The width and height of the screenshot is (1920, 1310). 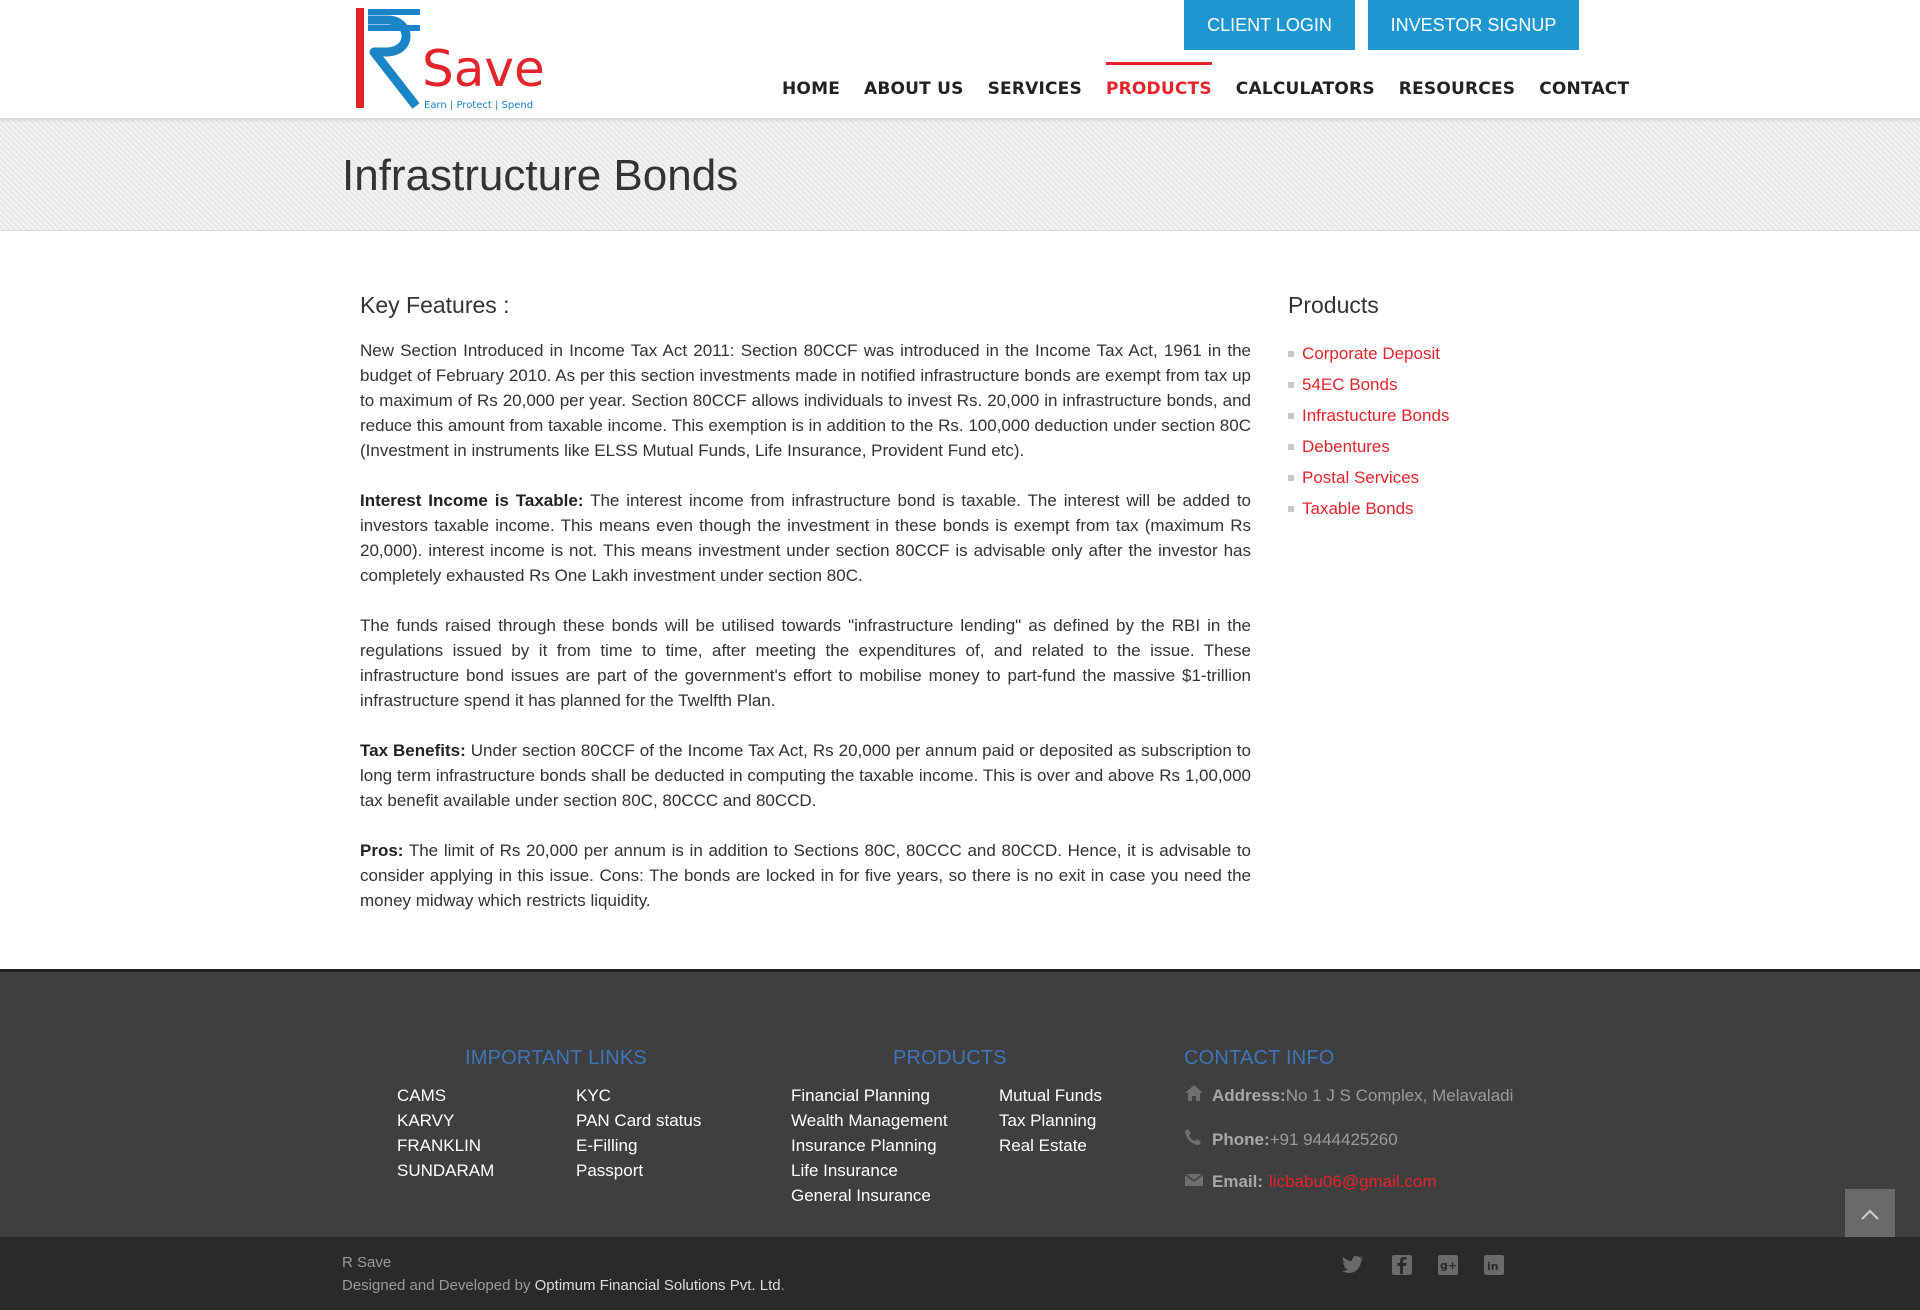 What do you see at coordinates (861, 1195) in the screenshot?
I see `footer-link-general-insurance: General Insurance` at bounding box center [861, 1195].